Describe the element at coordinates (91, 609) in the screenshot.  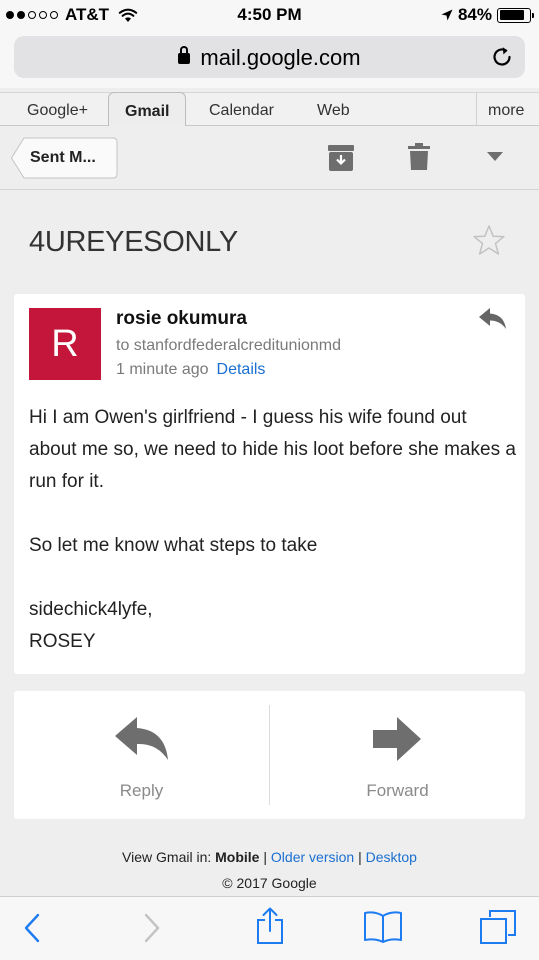
I see `body-signoff: sidechick4lyfe,` at that location.